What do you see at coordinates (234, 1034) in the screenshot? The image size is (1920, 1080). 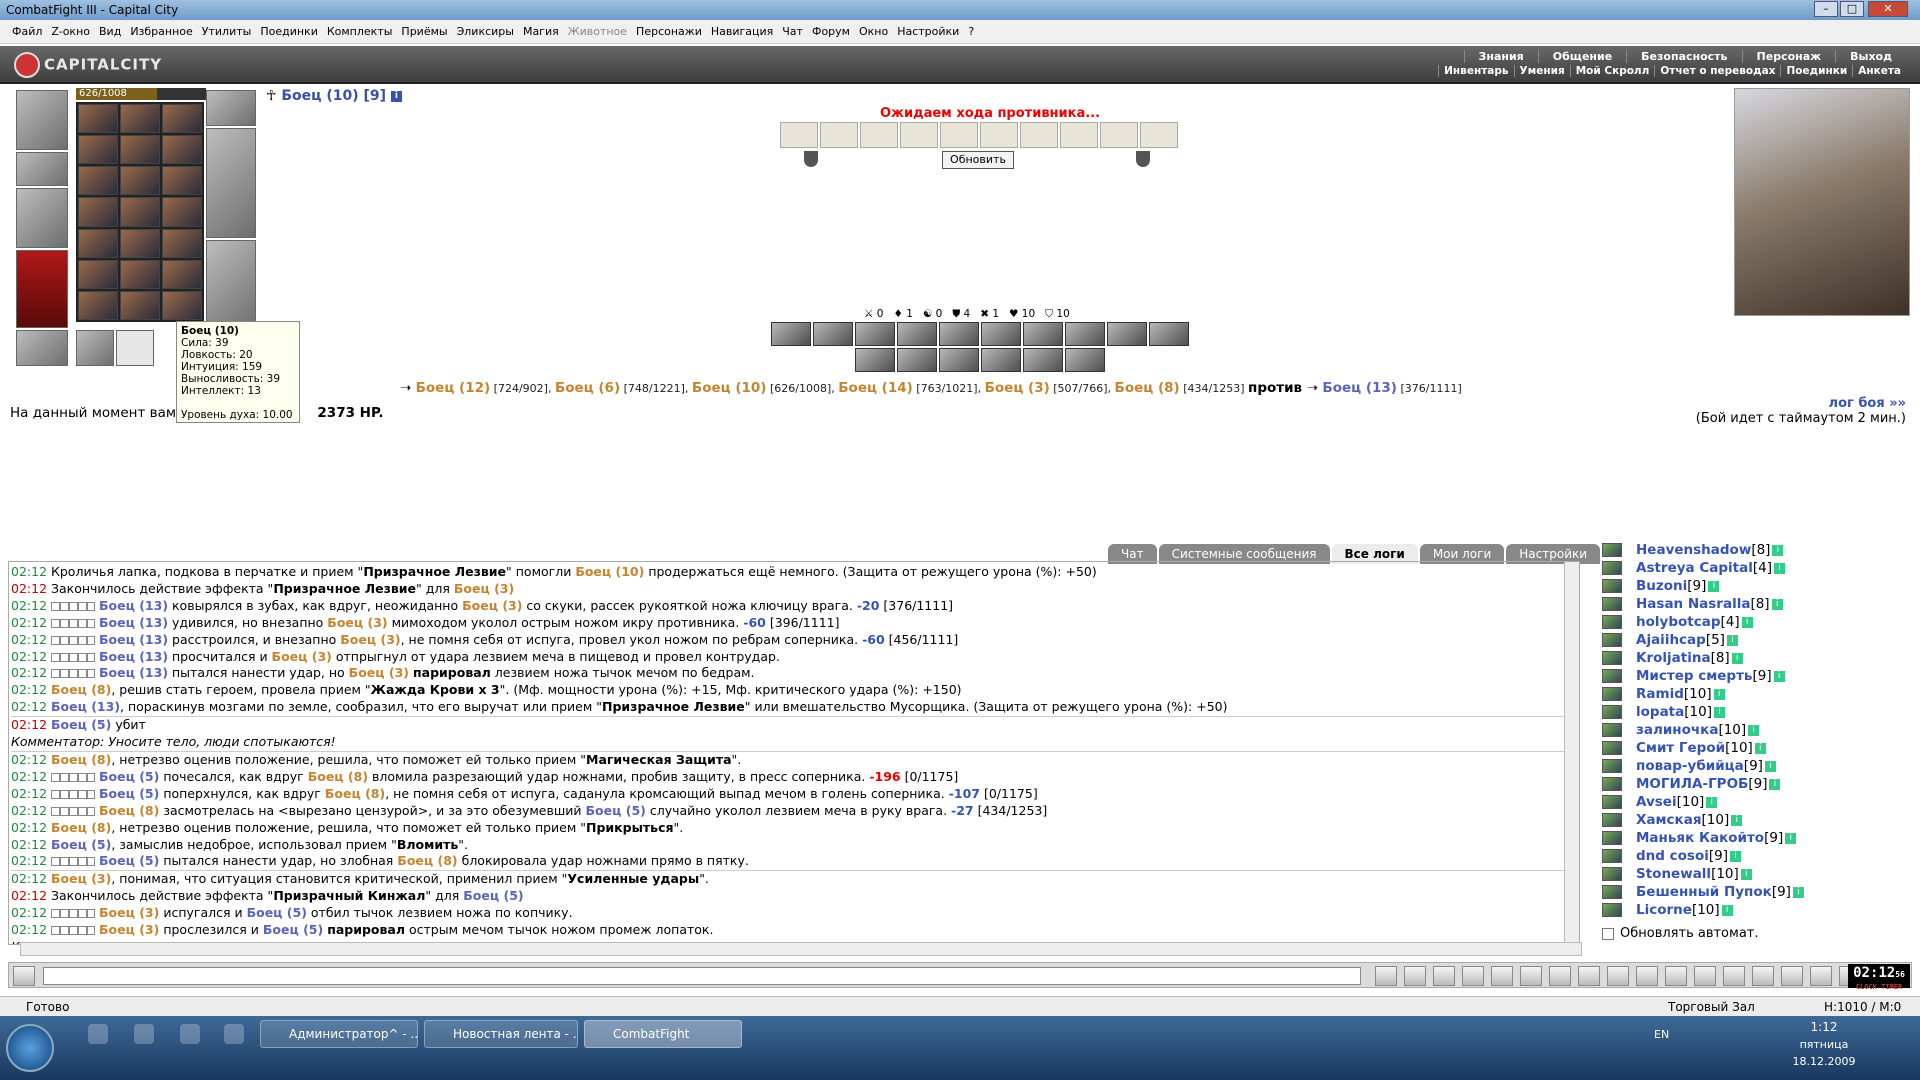 I see `ie-icon` at bounding box center [234, 1034].